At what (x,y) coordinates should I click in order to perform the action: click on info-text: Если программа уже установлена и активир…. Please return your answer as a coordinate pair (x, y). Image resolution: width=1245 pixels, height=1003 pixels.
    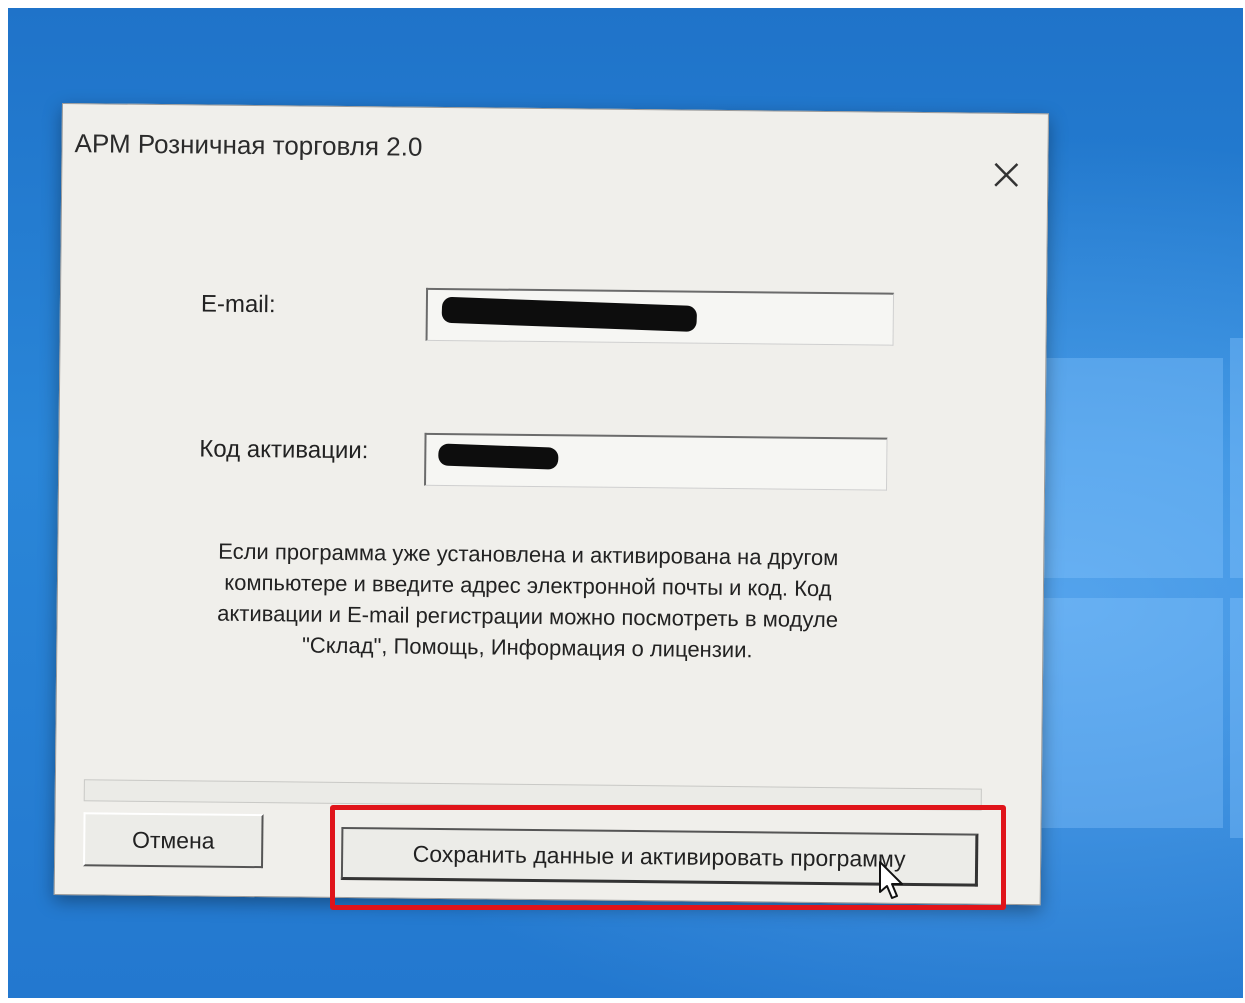
    Looking at the image, I should click on (528, 600).